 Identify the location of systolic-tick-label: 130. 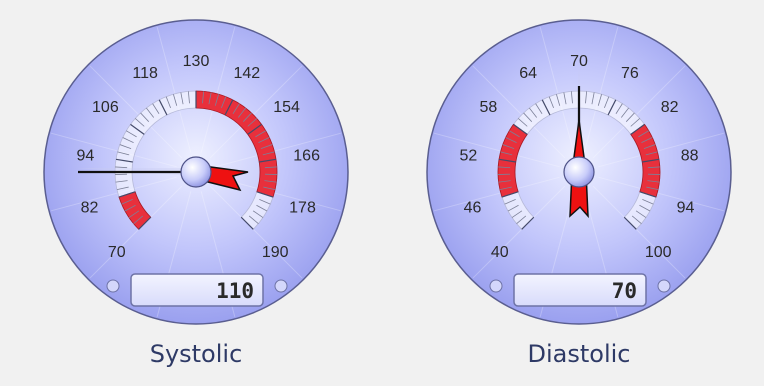
(196, 61).